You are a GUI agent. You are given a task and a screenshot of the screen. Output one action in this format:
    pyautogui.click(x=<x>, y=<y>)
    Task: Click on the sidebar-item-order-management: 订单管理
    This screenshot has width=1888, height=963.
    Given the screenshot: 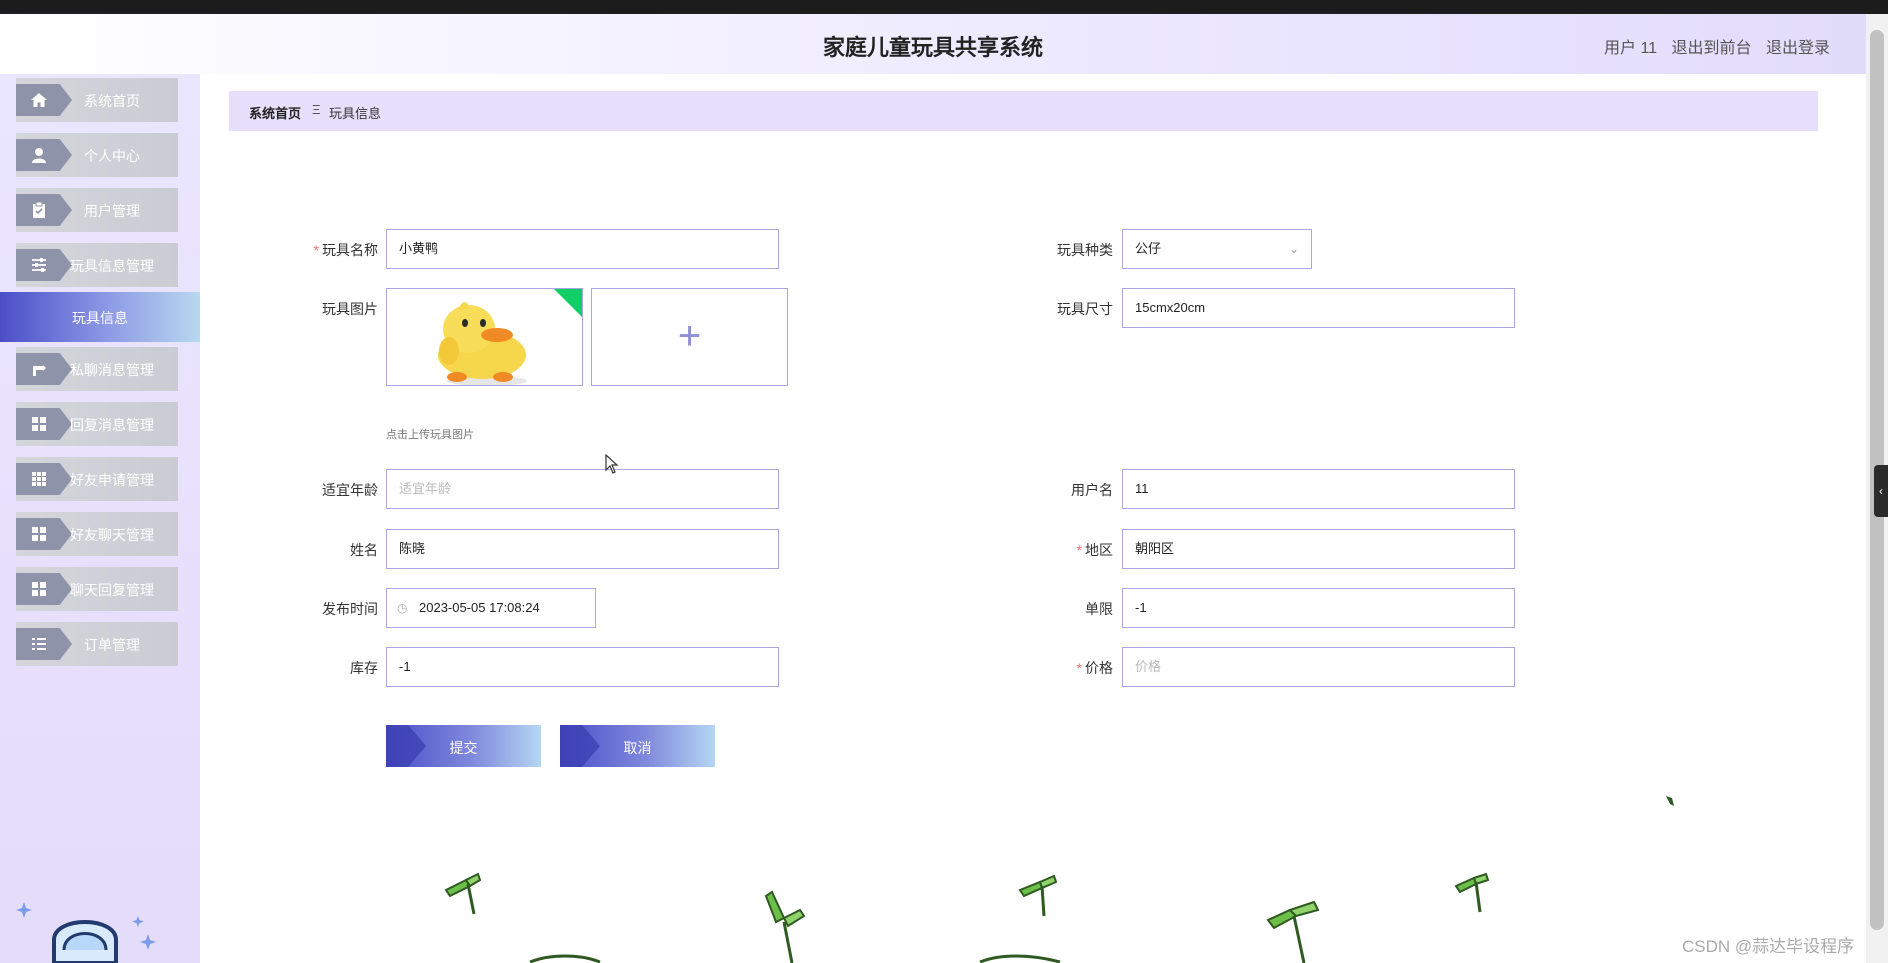 What is the action you would take?
    pyautogui.click(x=97, y=644)
    